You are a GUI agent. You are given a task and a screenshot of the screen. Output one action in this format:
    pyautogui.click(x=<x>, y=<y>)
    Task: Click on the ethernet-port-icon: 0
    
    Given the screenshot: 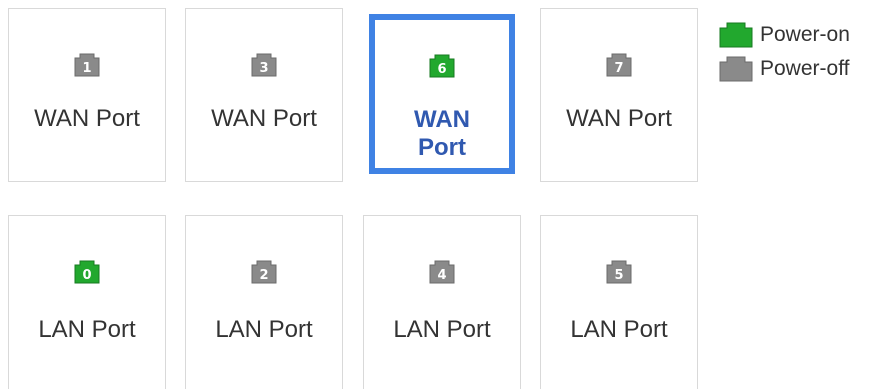 What is the action you would take?
    pyautogui.click(x=87, y=272)
    